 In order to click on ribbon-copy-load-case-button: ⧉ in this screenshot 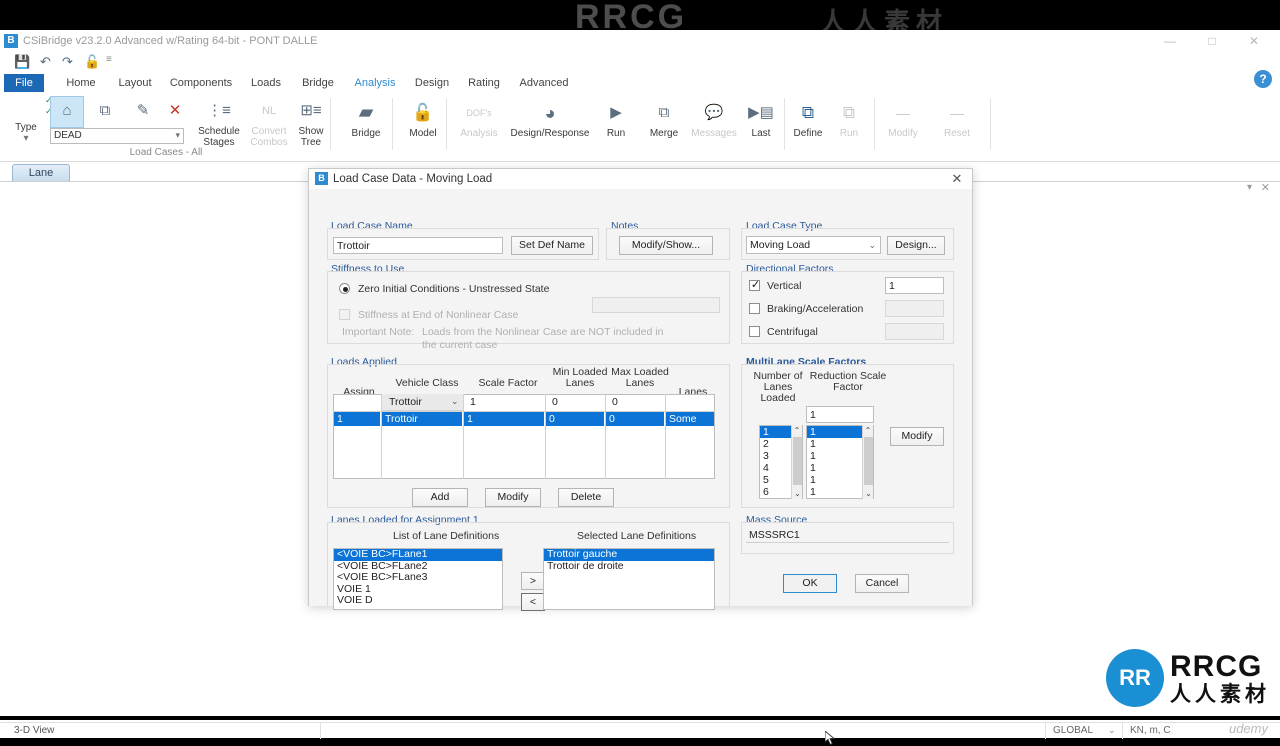, I will do `click(105, 111)`.